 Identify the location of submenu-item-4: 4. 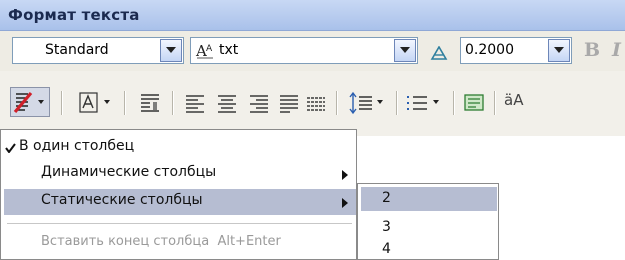
(386, 249).